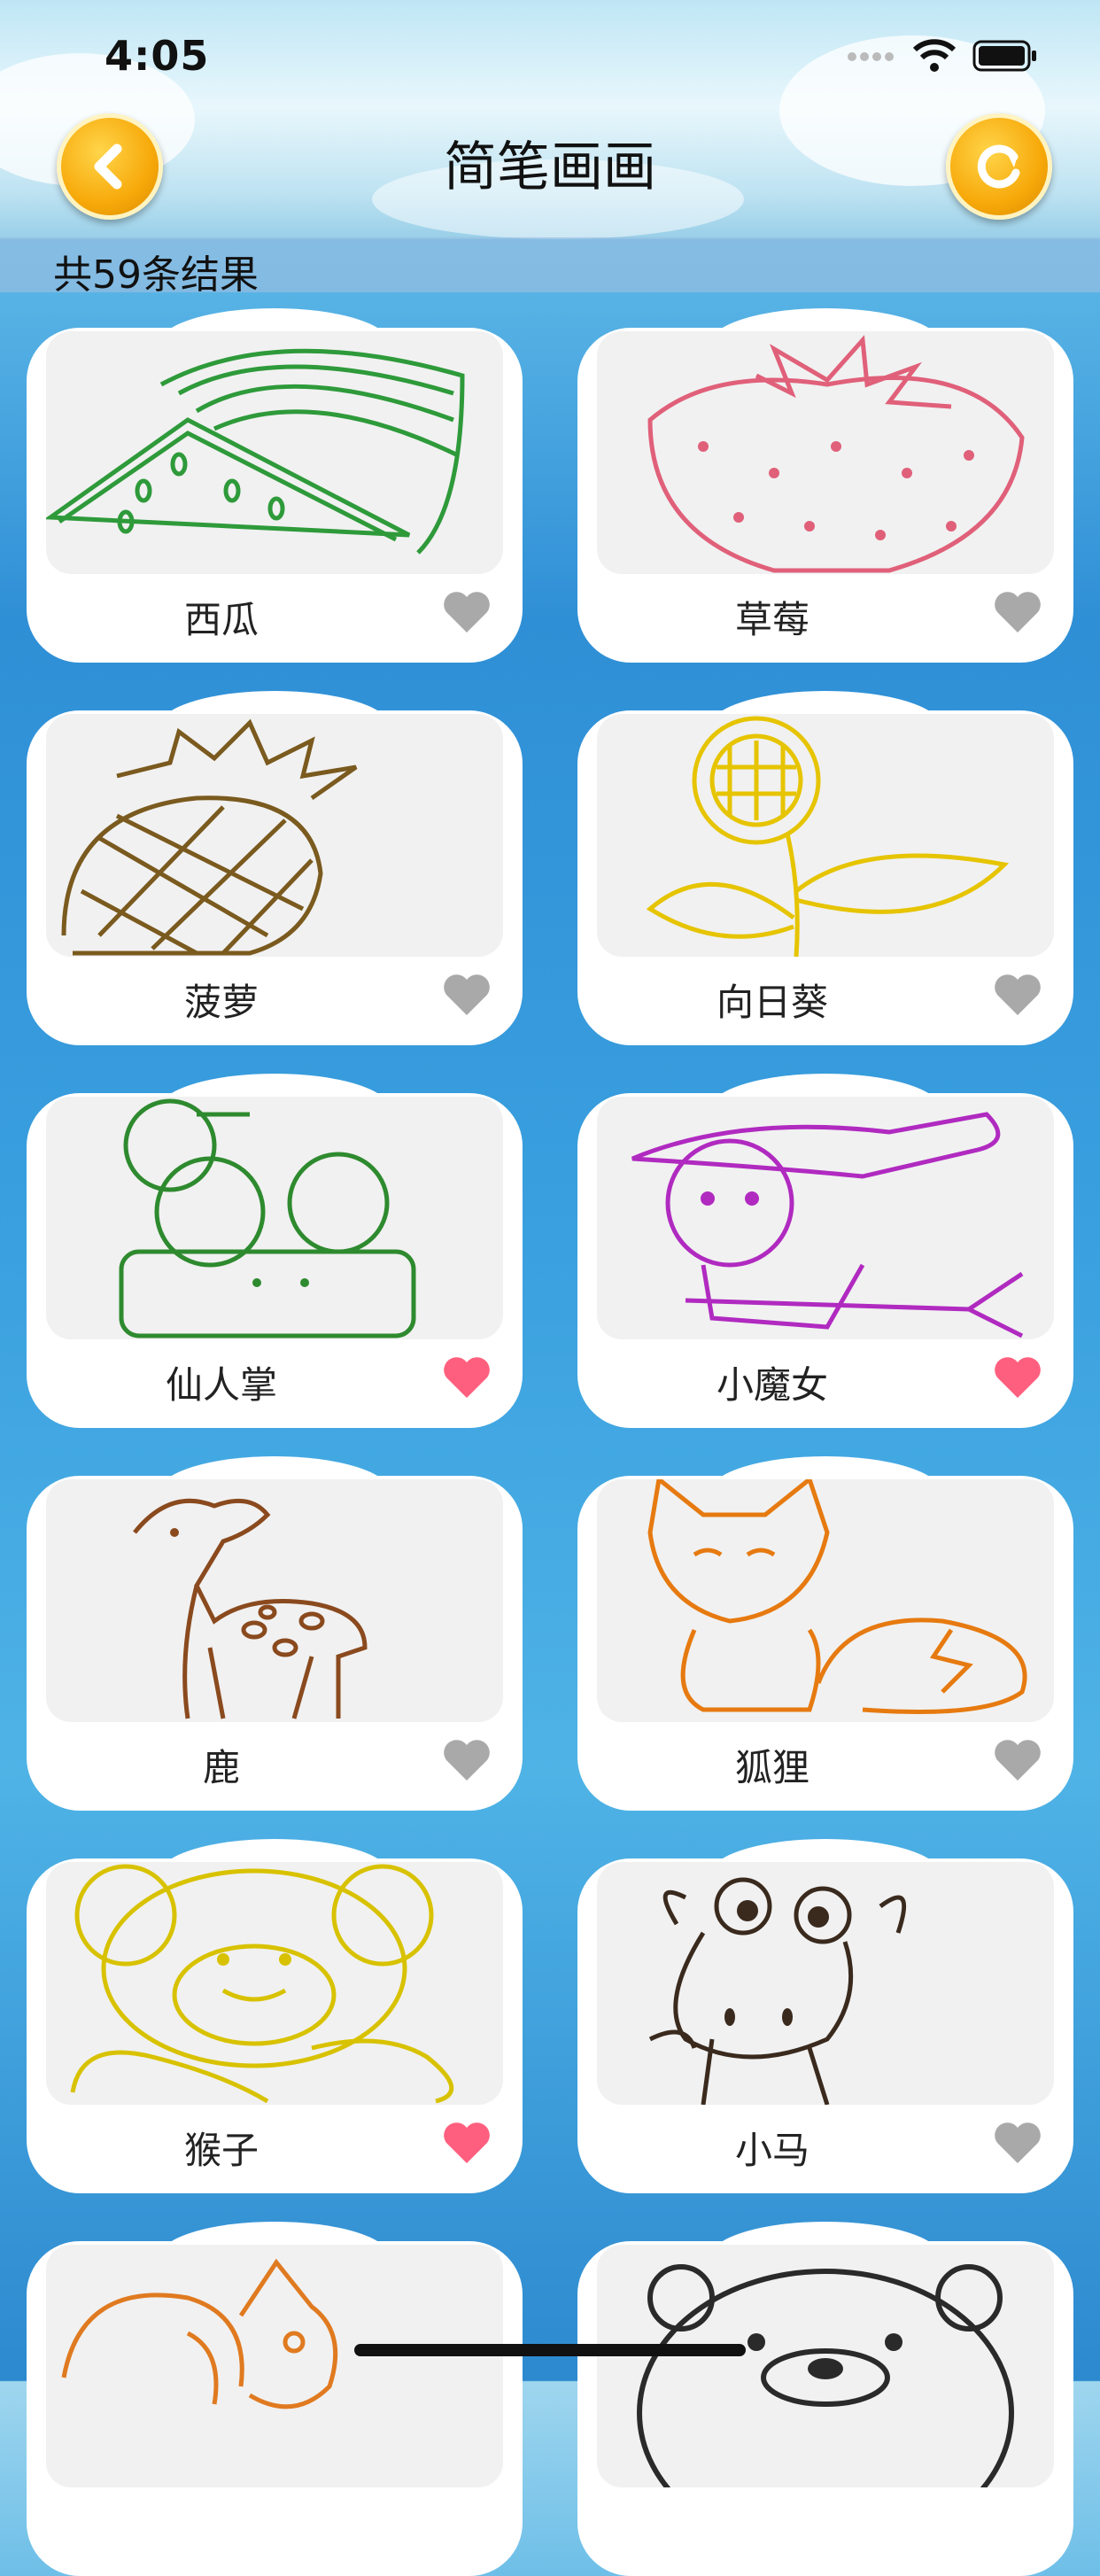  What do you see at coordinates (156, 275) in the screenshot?
I see `result-count: 共59条结果` at bounding box center [156, 275].